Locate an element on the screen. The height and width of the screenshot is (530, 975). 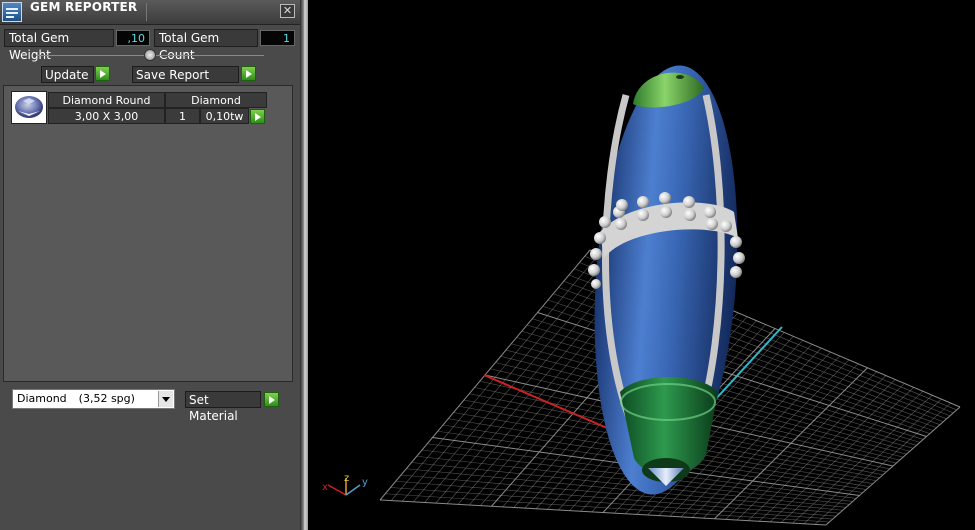
gem-material: Diamond is located at coordinates (216, 100).